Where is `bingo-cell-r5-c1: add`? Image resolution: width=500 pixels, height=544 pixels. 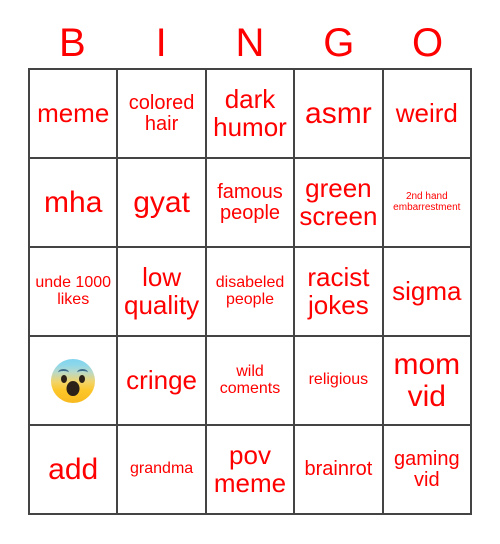 bingo-cell-r5-c1: add is located at coordinates (74, 470).